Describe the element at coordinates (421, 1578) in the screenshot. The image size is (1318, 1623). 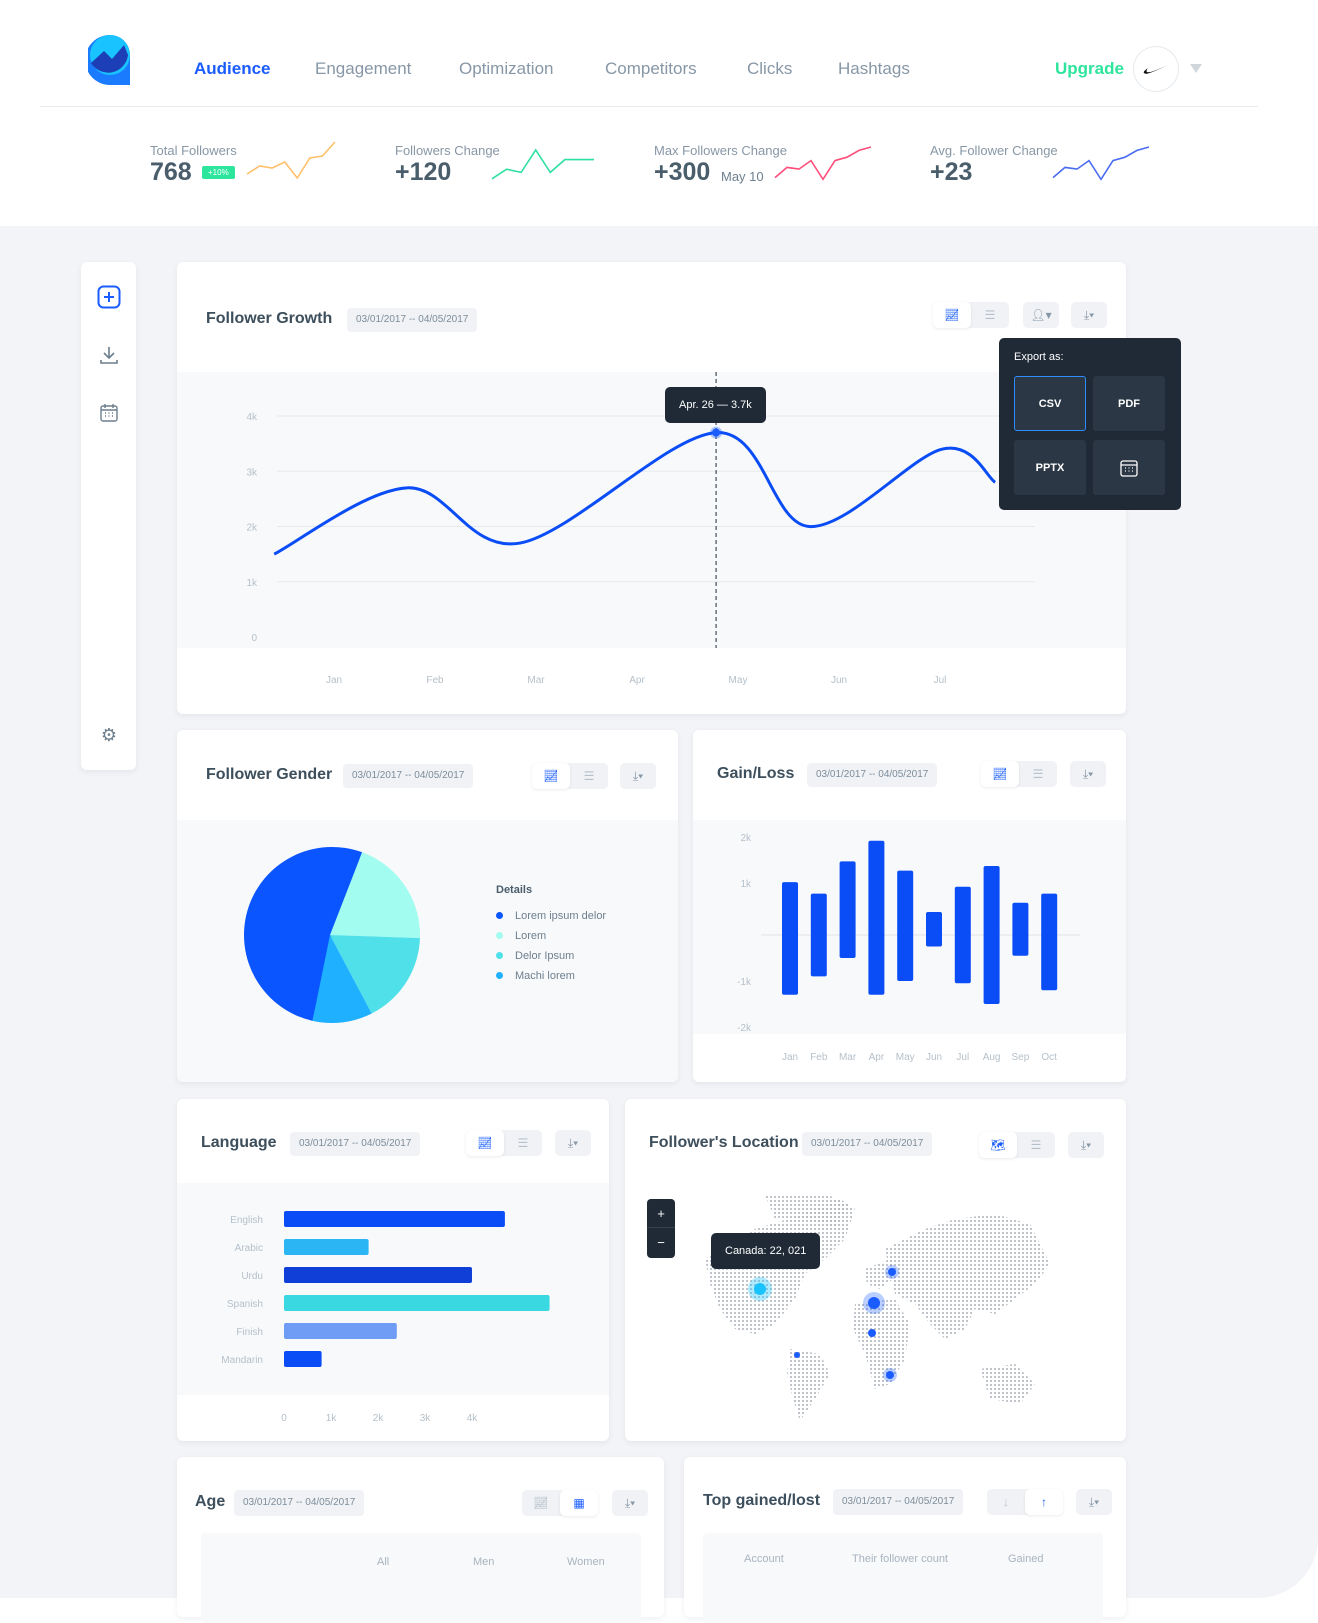
I see `age-table` at that location.